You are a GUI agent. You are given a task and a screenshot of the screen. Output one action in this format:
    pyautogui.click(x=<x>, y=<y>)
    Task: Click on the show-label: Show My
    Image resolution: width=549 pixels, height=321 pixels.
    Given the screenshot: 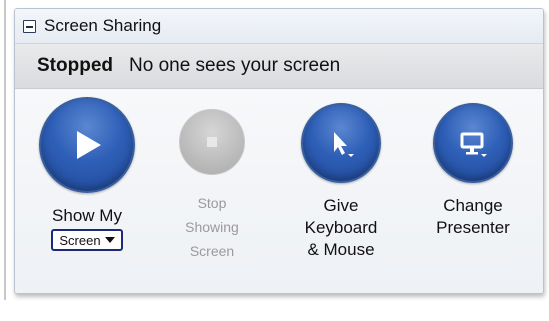 What is the action you would take?
    pyautogui.click(x=87, y=215)
    